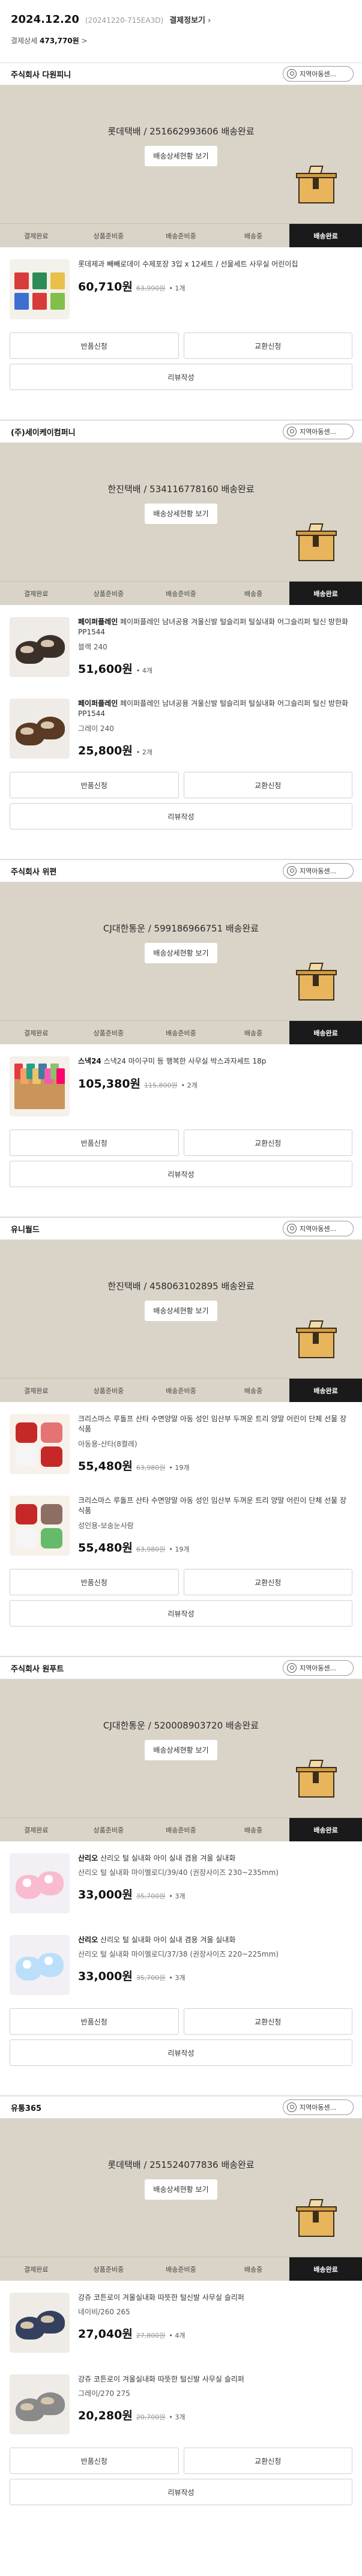 The height and width of the screenshot is (2576, 362). What do you see at coordinates (36, 1390) in the screenshot?
I see `step-0: 결제완료` at bounding box center [36, 1390].